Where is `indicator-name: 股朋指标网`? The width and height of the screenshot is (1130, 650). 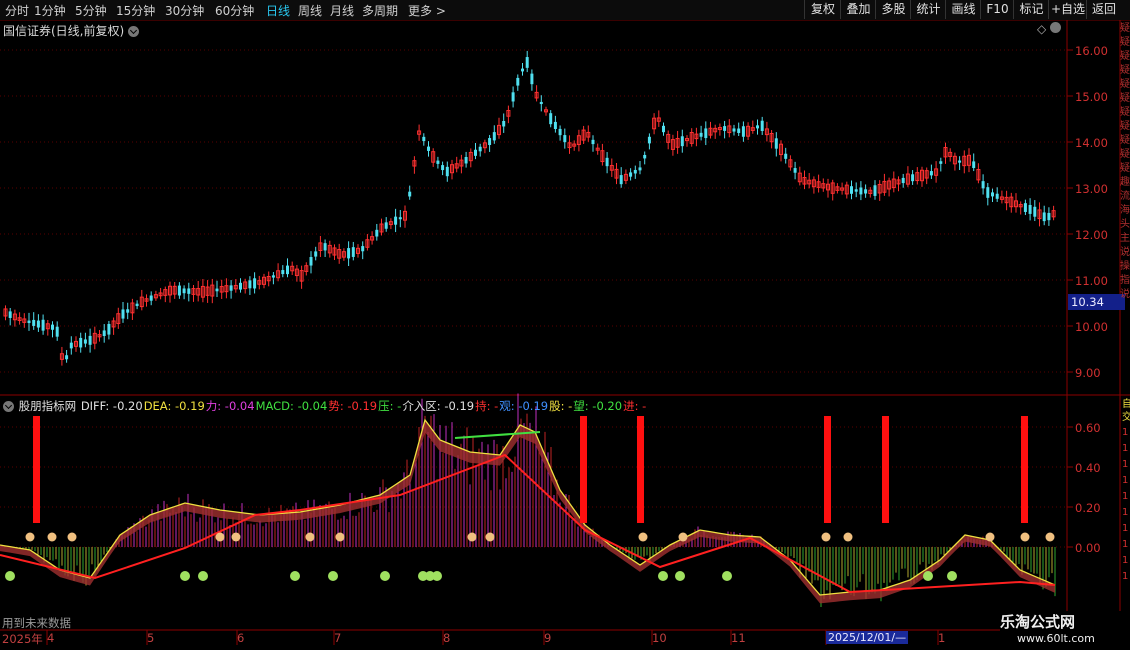
indicator-name: 股朋指标网 is located at coordinates (48, 406).